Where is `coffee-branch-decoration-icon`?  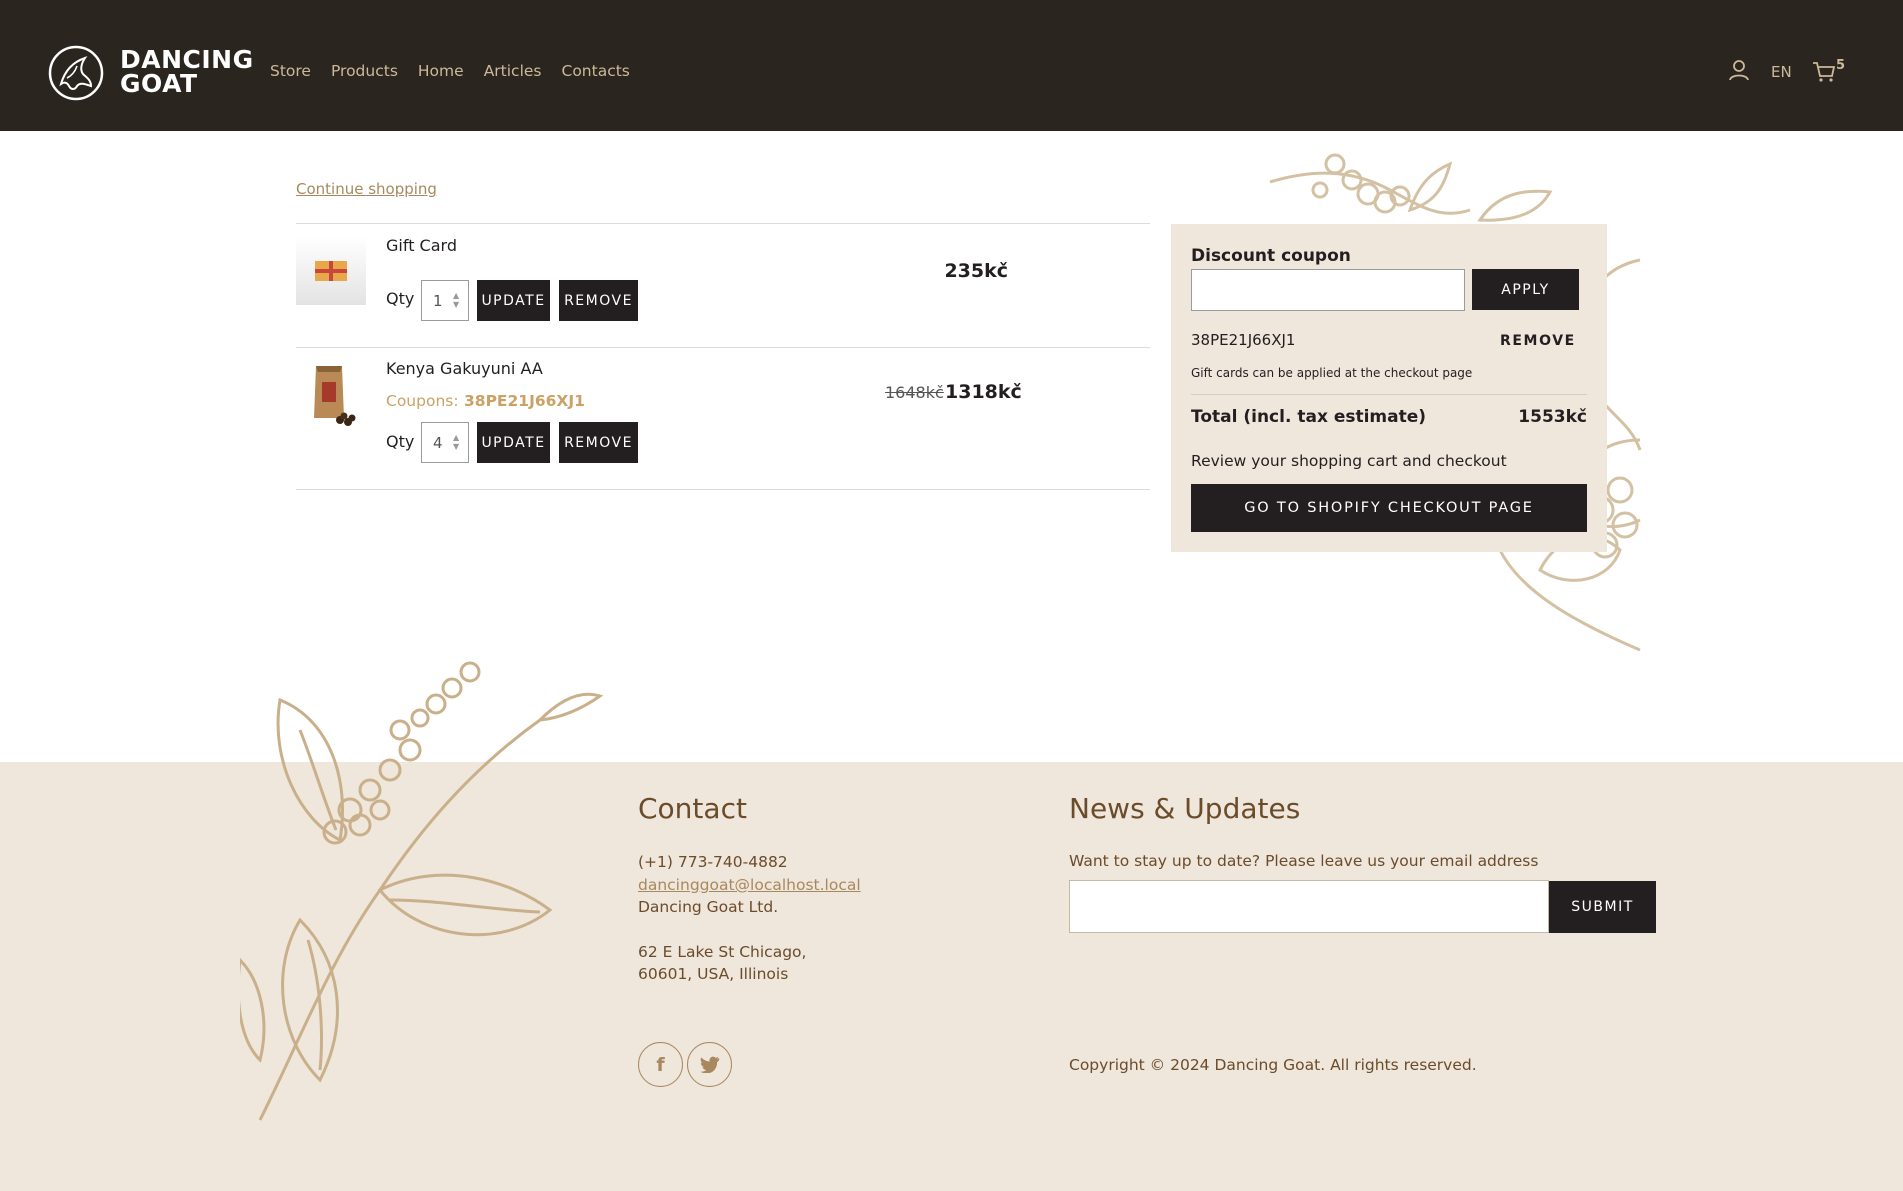
coffee-branch-decoration-icon is located at coordinates (422, 891).